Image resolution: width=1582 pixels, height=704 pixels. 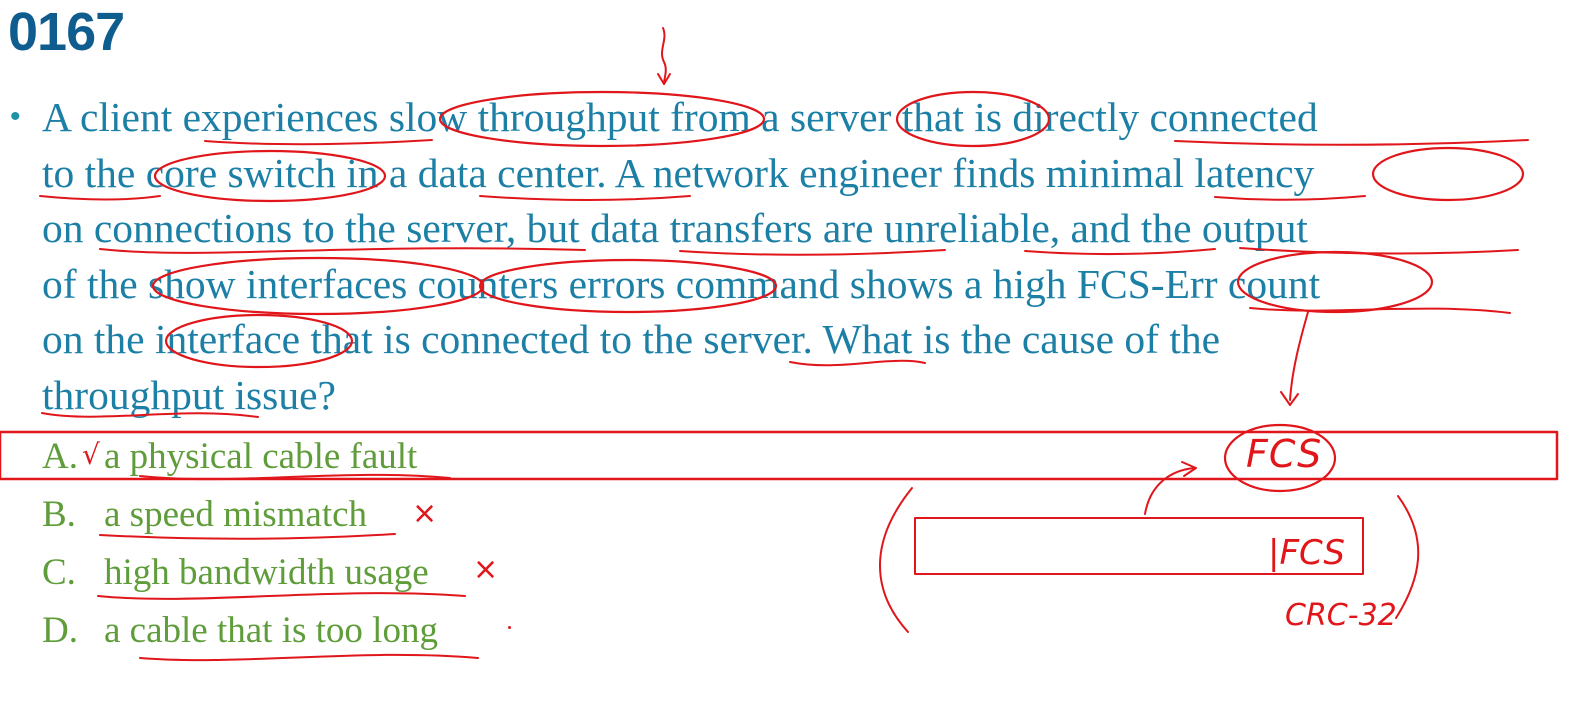 I want to click on fcs-label: FCS, so click(x=1284, y=454).